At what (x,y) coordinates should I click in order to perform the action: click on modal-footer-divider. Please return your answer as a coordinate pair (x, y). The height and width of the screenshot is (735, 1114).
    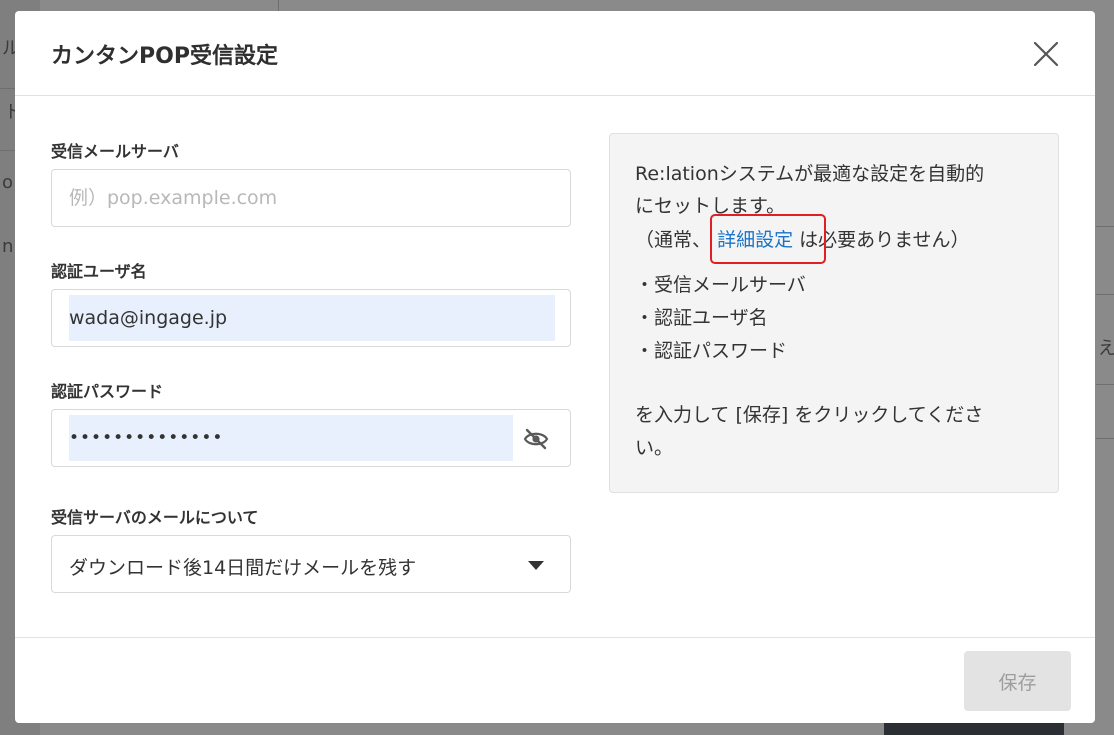
    Looking at the image, I should click on (555, 637).